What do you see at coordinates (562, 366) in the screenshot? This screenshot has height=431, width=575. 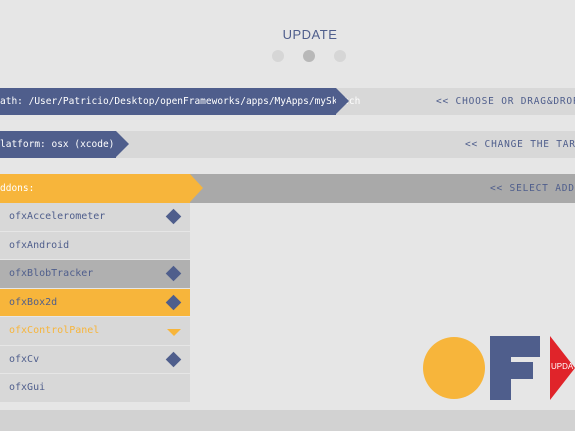 I see `update-button-label: UPDA` at bounding box center [562, 366].